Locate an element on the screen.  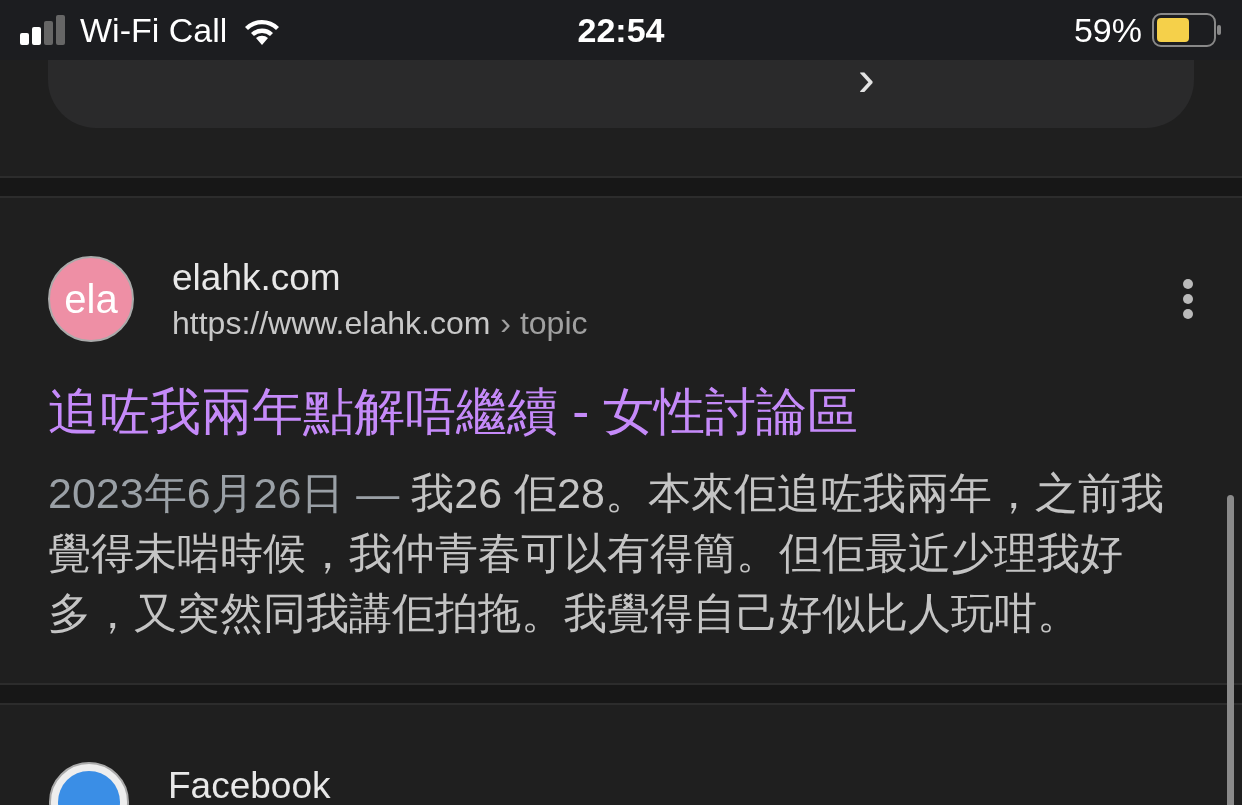
more-icon is located at coordinates (1188, 299).